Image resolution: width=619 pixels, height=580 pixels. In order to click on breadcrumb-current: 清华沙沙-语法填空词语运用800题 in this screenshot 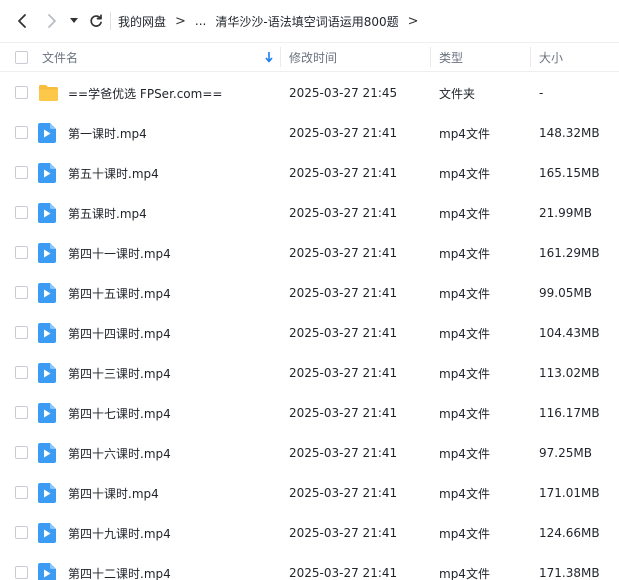, I will do `click(306, 21)`.